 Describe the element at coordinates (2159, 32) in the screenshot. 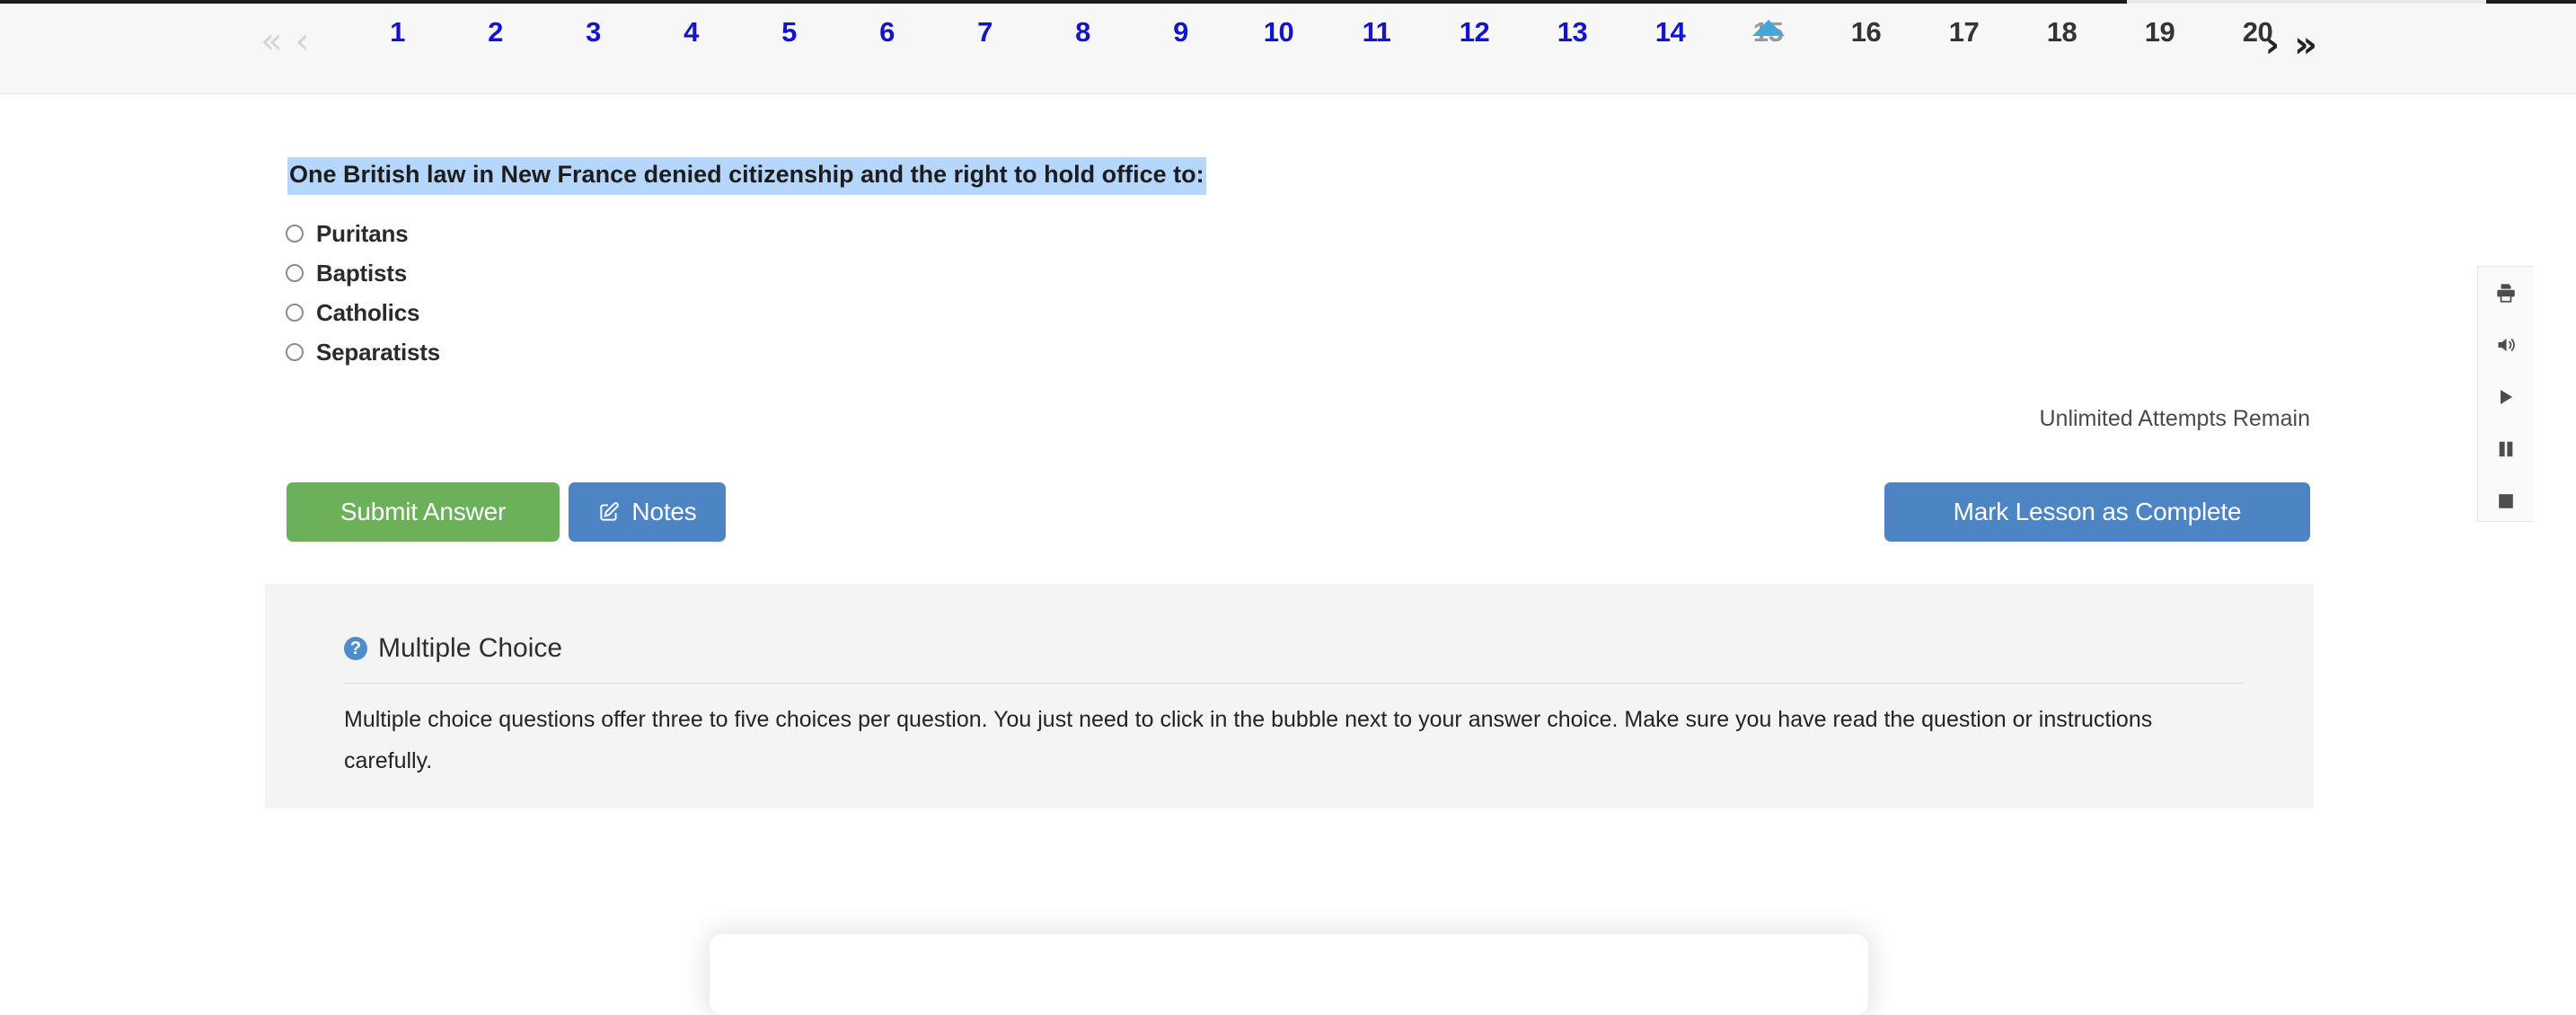

I see `pagination-item-label: 19` at that location.